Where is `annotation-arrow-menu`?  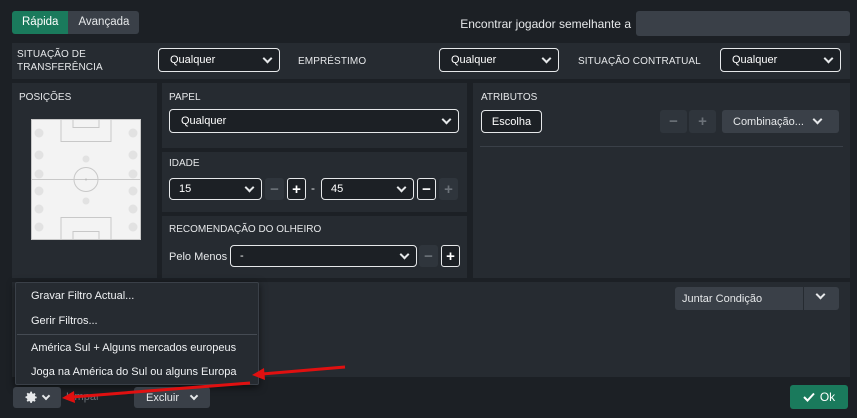
annotation-arrow-menu is located at coordinates (303, 370).